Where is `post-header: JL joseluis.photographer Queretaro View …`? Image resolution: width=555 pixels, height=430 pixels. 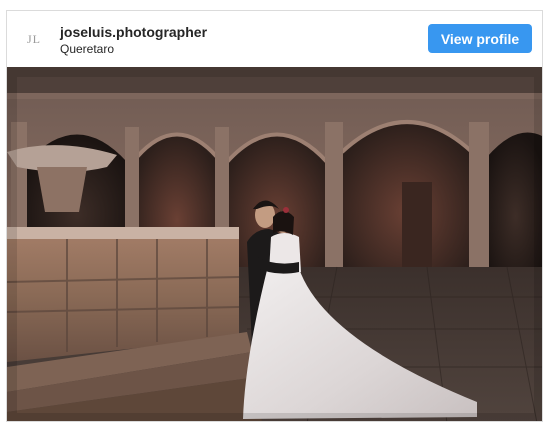 post-header: JL joseluis.photographer Queretaro View … is located at coordinates (274, 39).